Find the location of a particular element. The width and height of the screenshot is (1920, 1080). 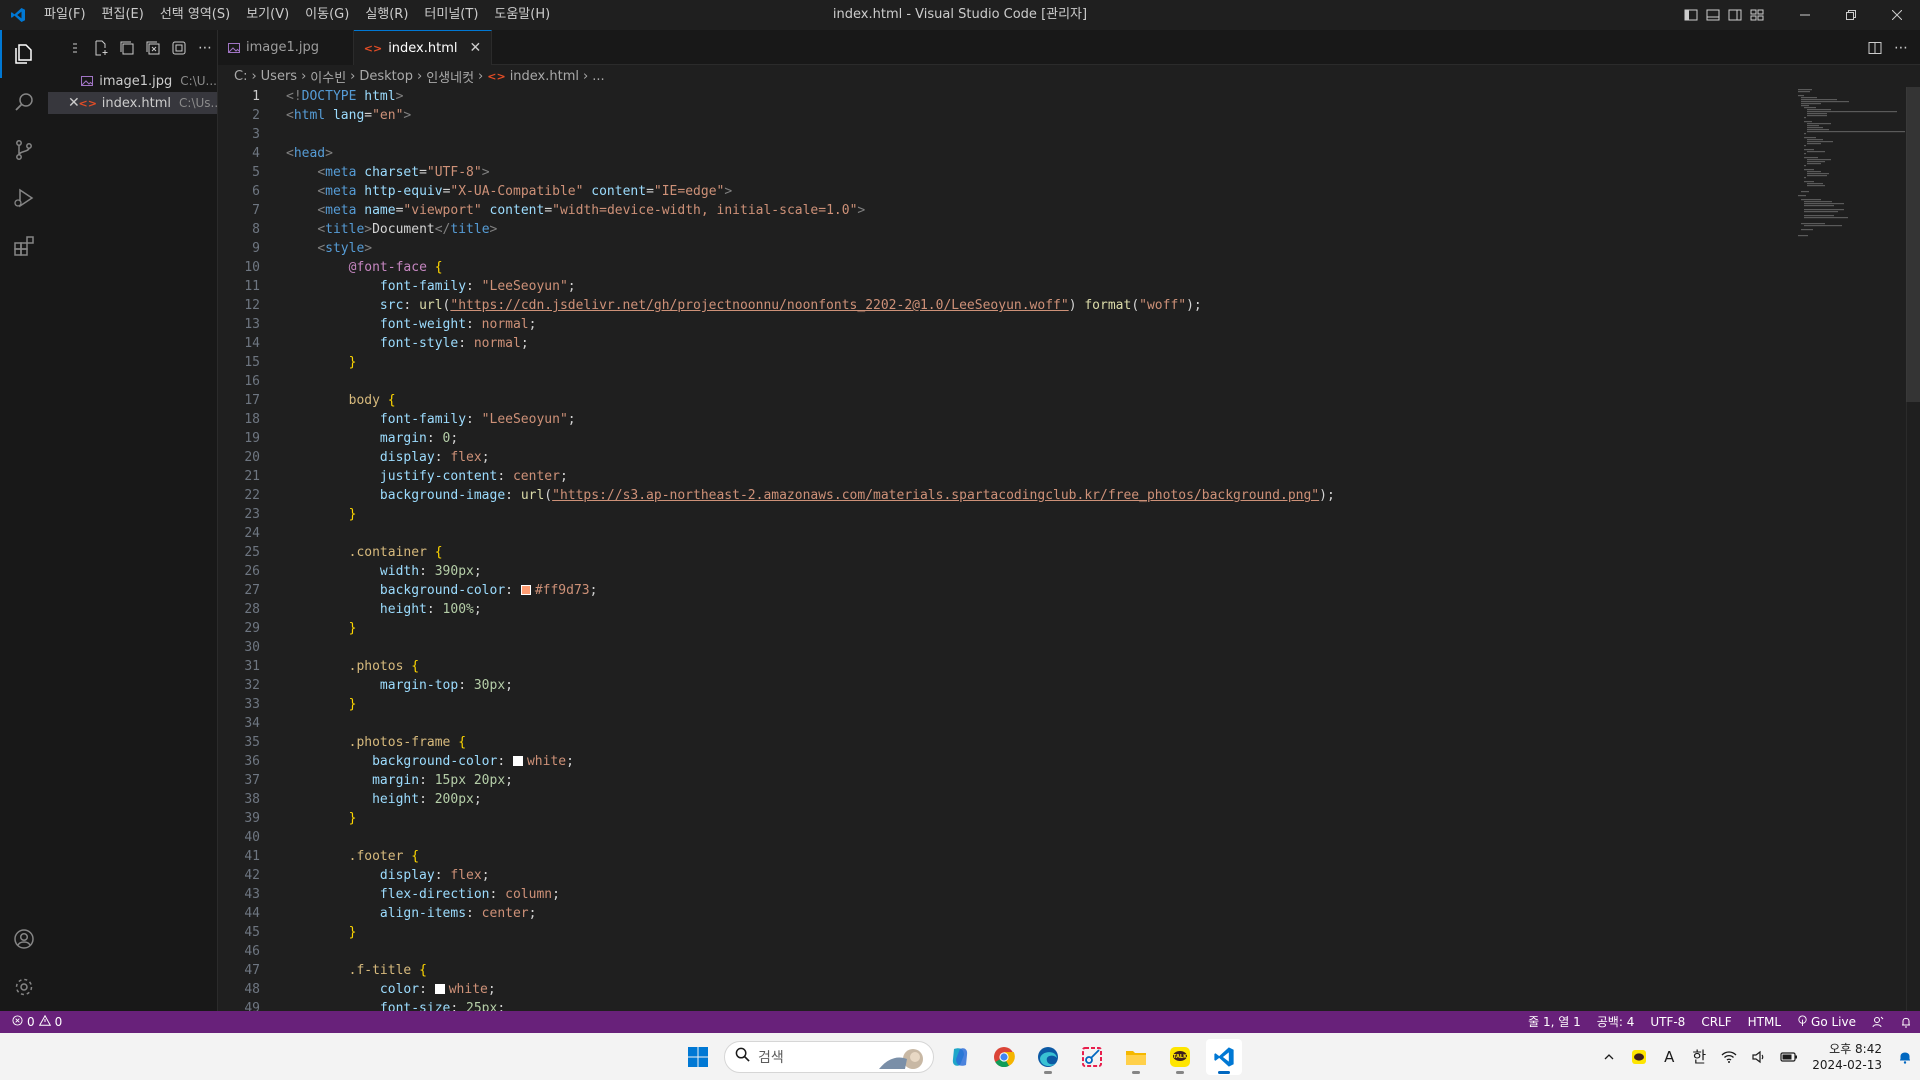

go-live-button: Go Live is located at coordinates (1826, 1022).